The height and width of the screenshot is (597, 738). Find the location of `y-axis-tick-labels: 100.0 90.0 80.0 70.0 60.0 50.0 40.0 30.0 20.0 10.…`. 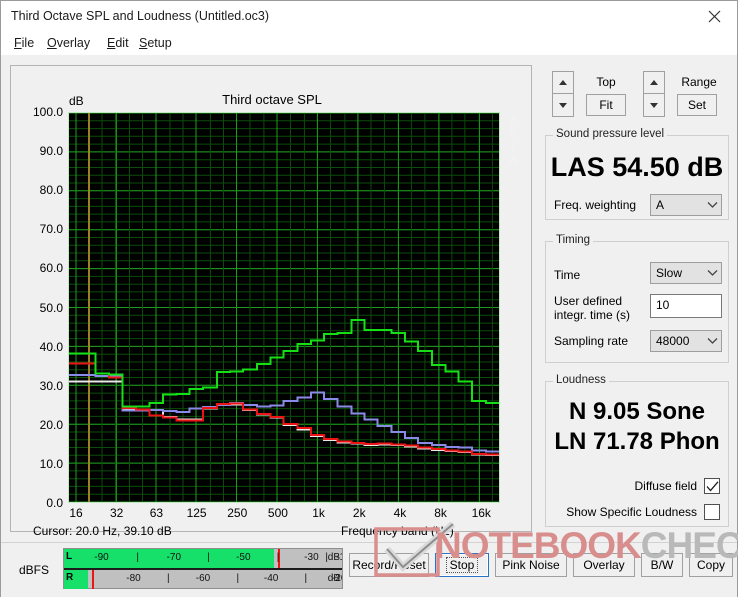

y-axis-tick-labels: 100.0 90.0 80.0 70.0 60.0 50.0 40.0 30.0 20.0 10.… is located at coordinates (37, 307).